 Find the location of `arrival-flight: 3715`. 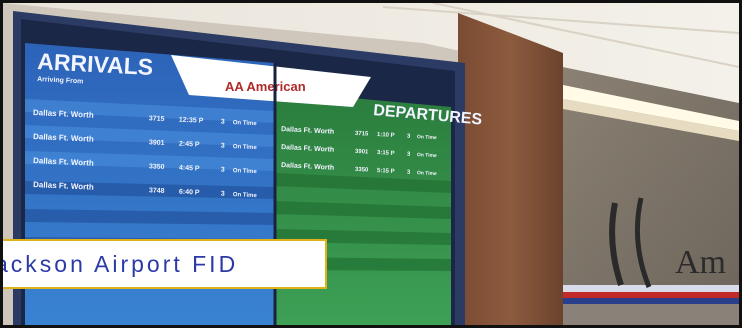

arrival-flight: 3715 is located at coordinates (157, 119).